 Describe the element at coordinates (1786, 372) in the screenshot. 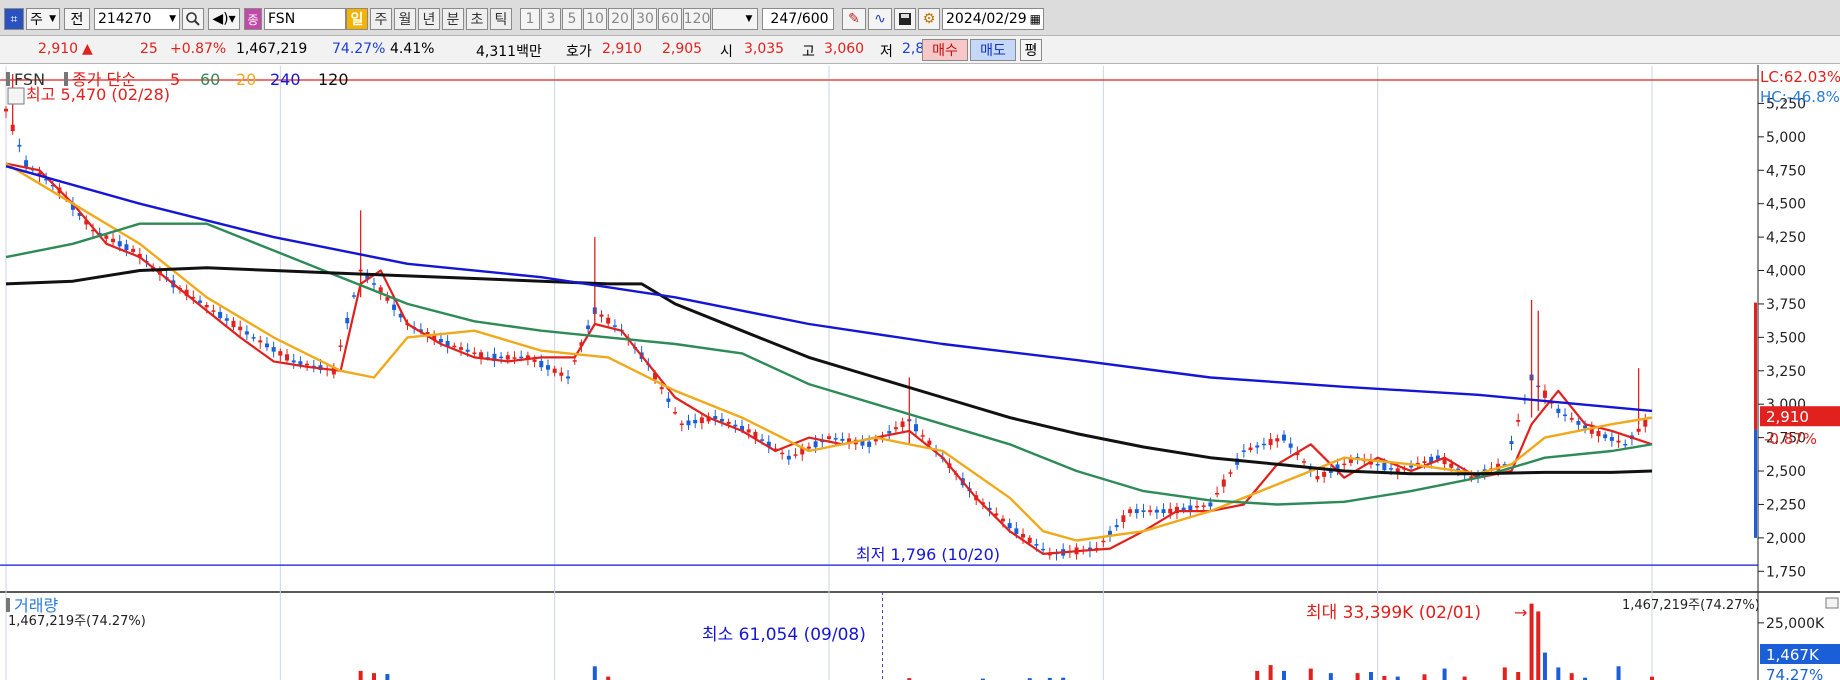

I see `price-tick-label: 3,250` at that location.